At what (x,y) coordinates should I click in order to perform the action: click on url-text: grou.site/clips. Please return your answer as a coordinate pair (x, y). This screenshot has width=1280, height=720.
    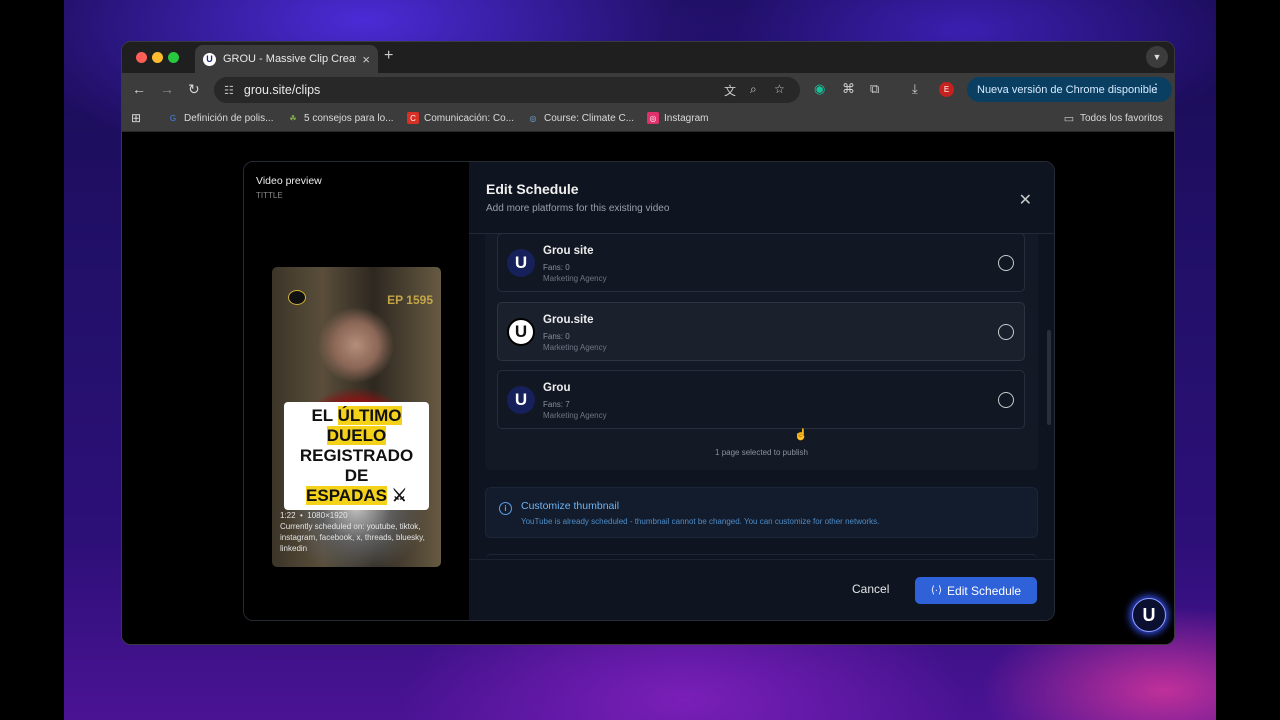
    Looking at the image, I should click on (282, 90).